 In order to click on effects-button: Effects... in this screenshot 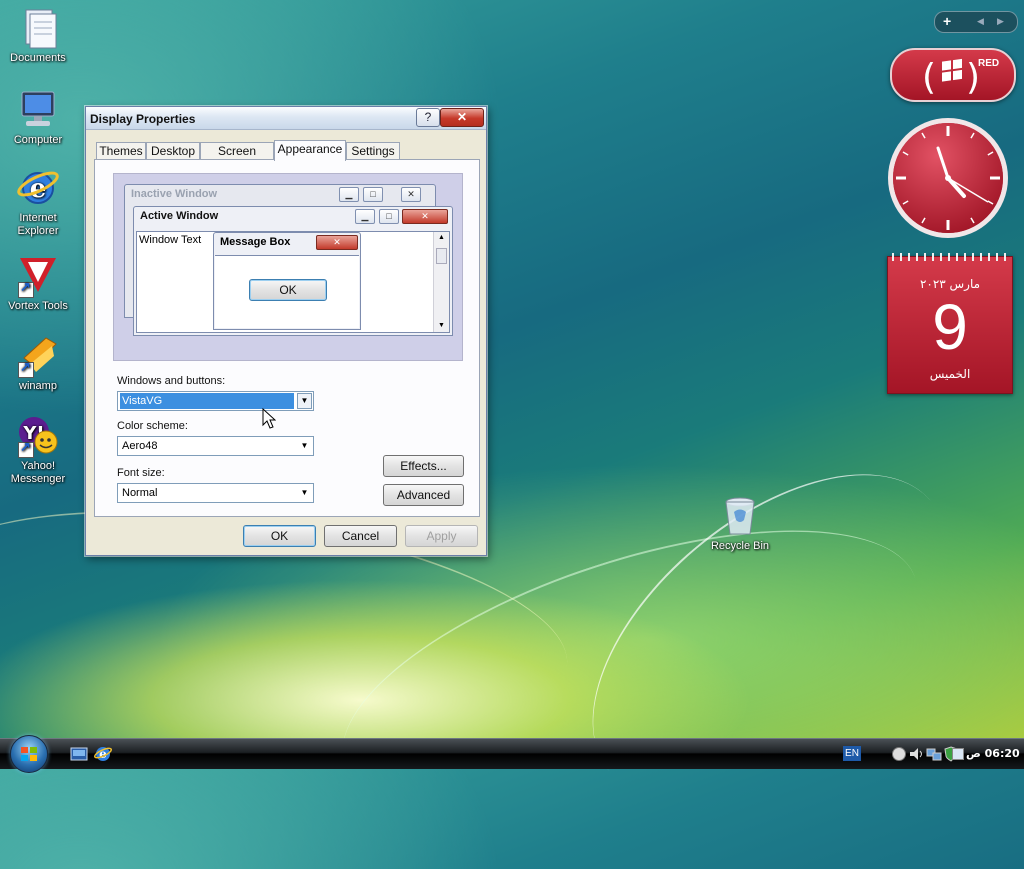, I will do `click(423, 466)`.